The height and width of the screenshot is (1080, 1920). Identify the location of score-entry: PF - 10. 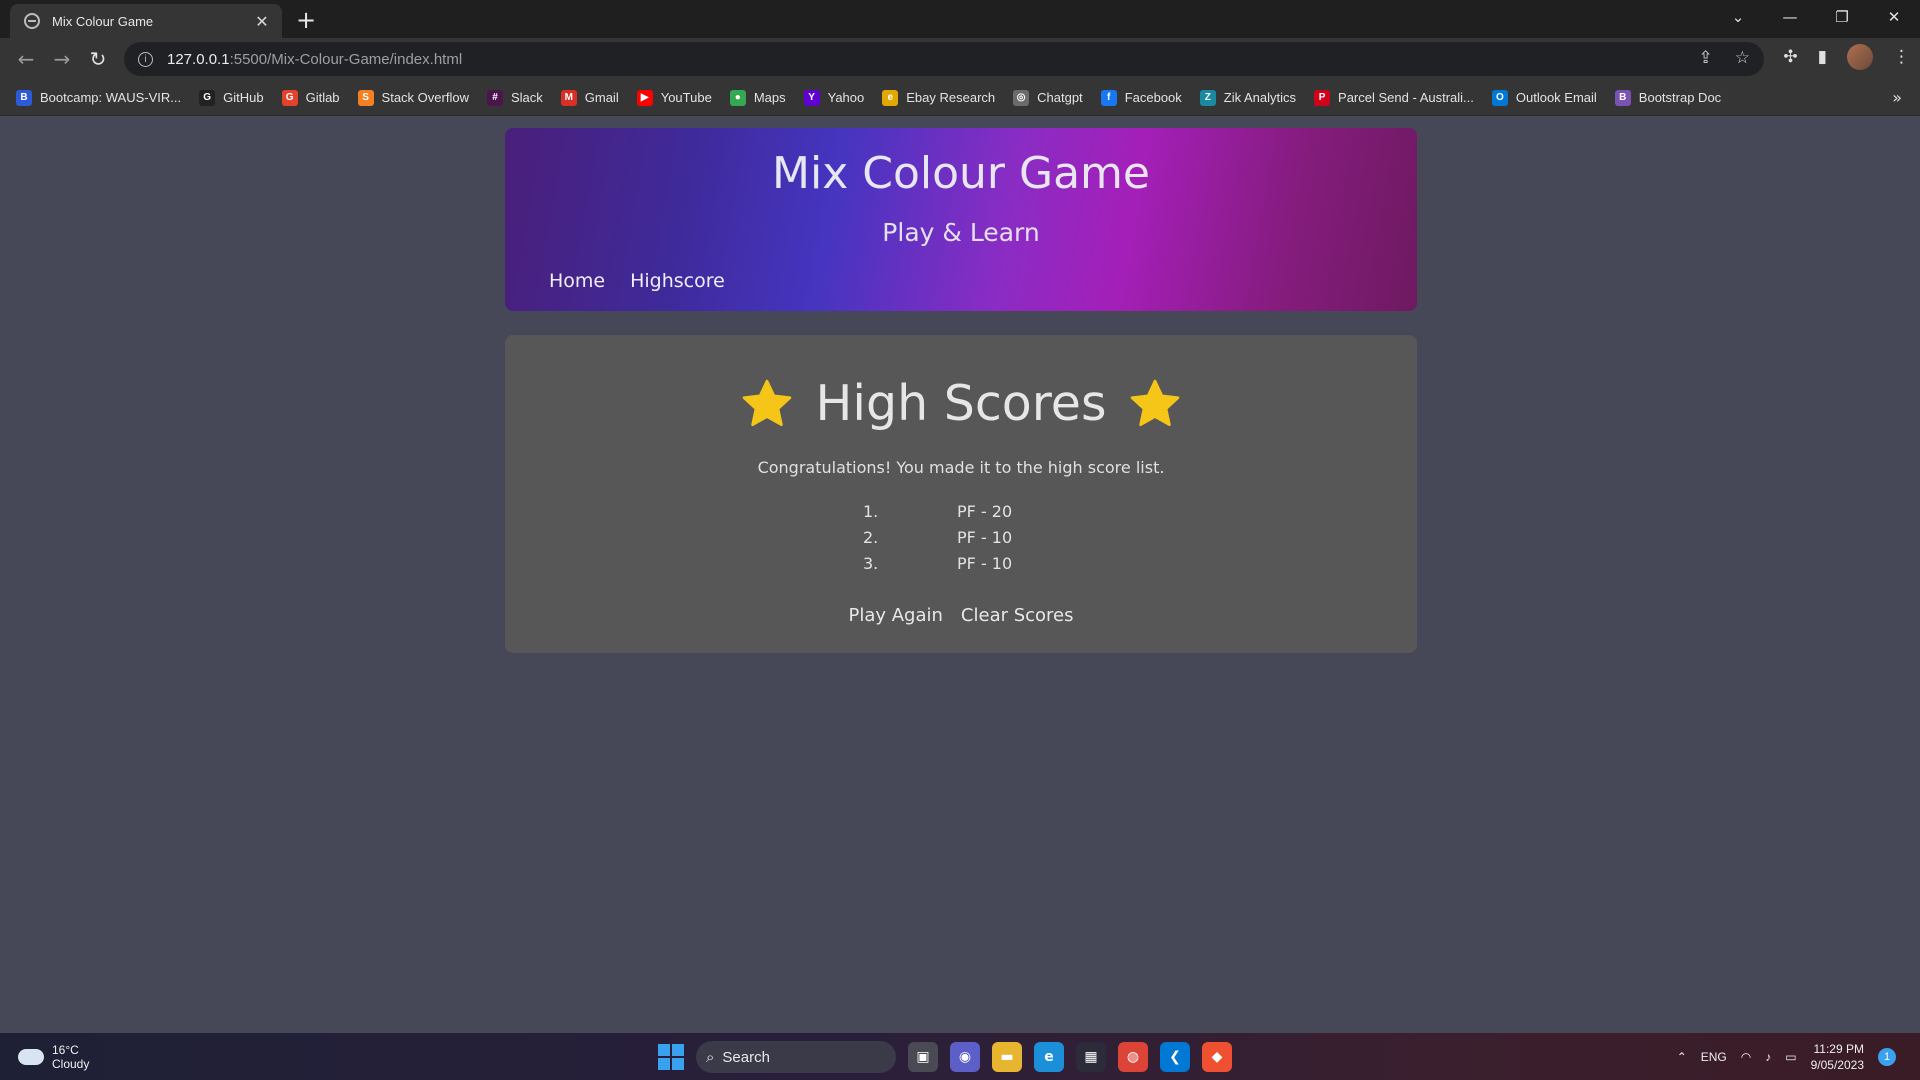
(985, 563).